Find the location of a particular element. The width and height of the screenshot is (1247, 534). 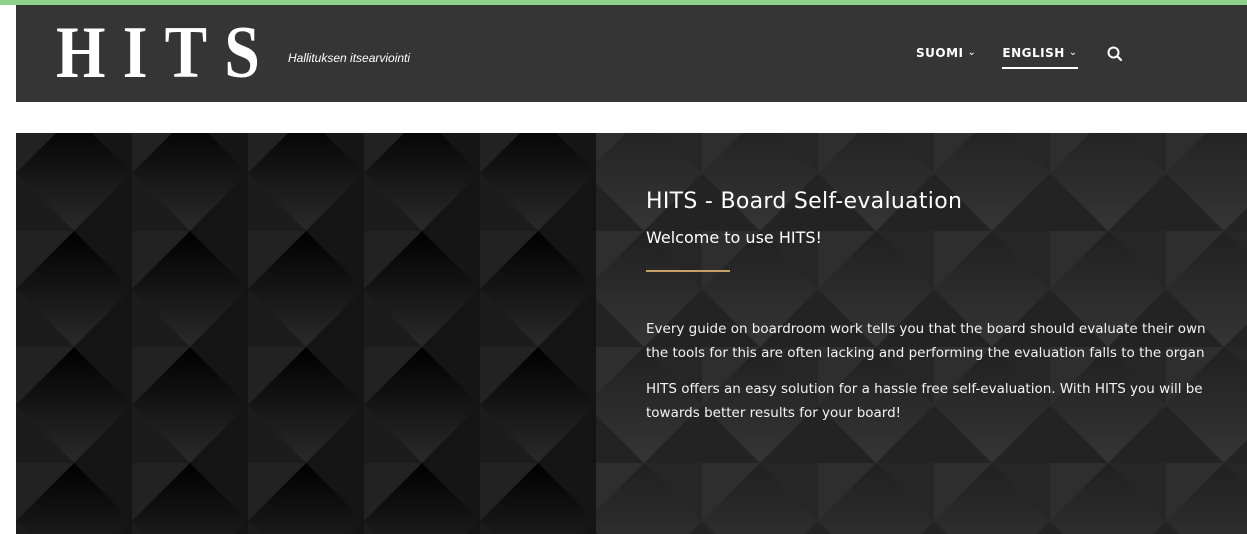

hero-title: HITS - Board Self-evaluation is located at coordinates (804, 201).